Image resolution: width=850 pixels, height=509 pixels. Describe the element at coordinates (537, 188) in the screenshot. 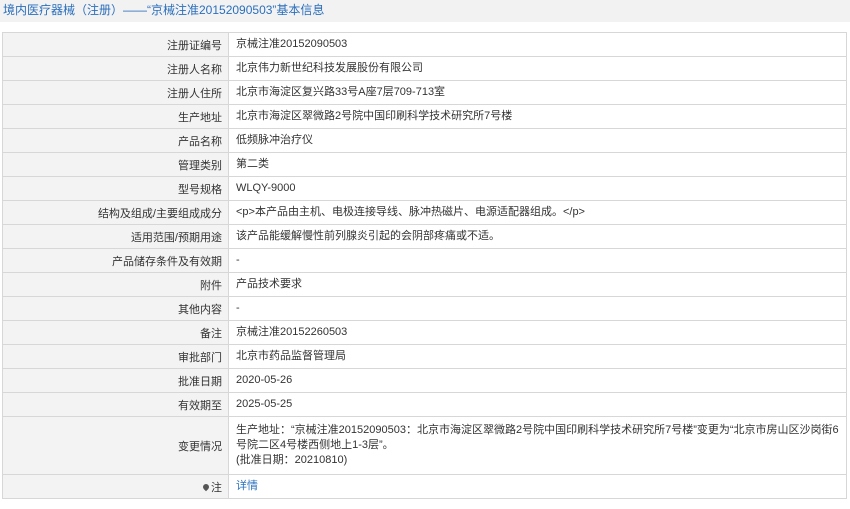

I see `field-value: WLQY-9000` at that location.